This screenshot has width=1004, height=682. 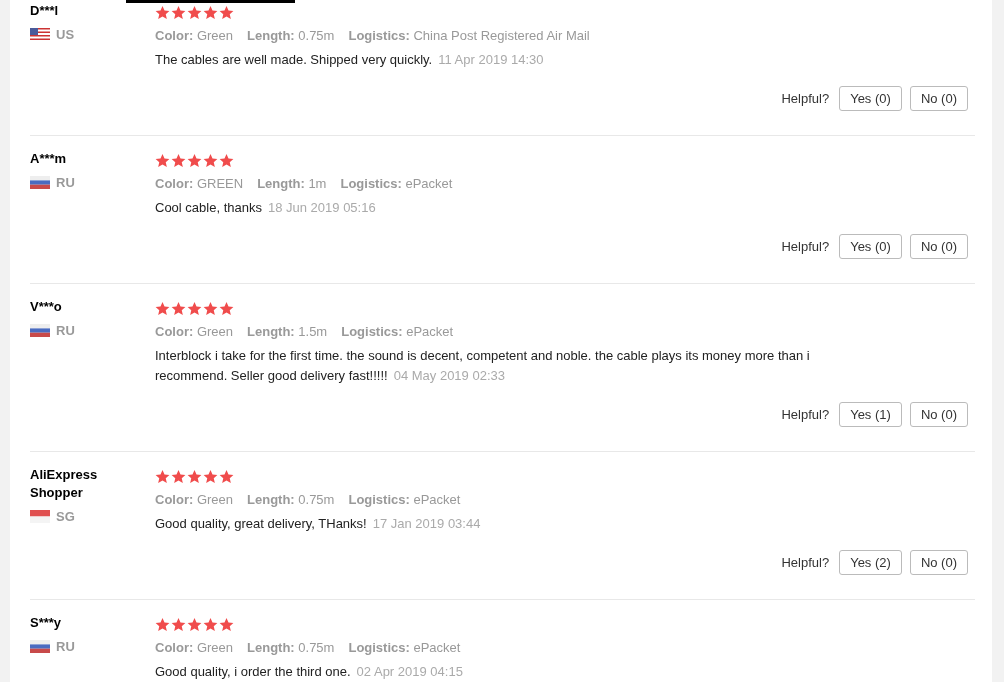 I want to click on user-name: AliExpress Shopper, so click(x=64, y=484).